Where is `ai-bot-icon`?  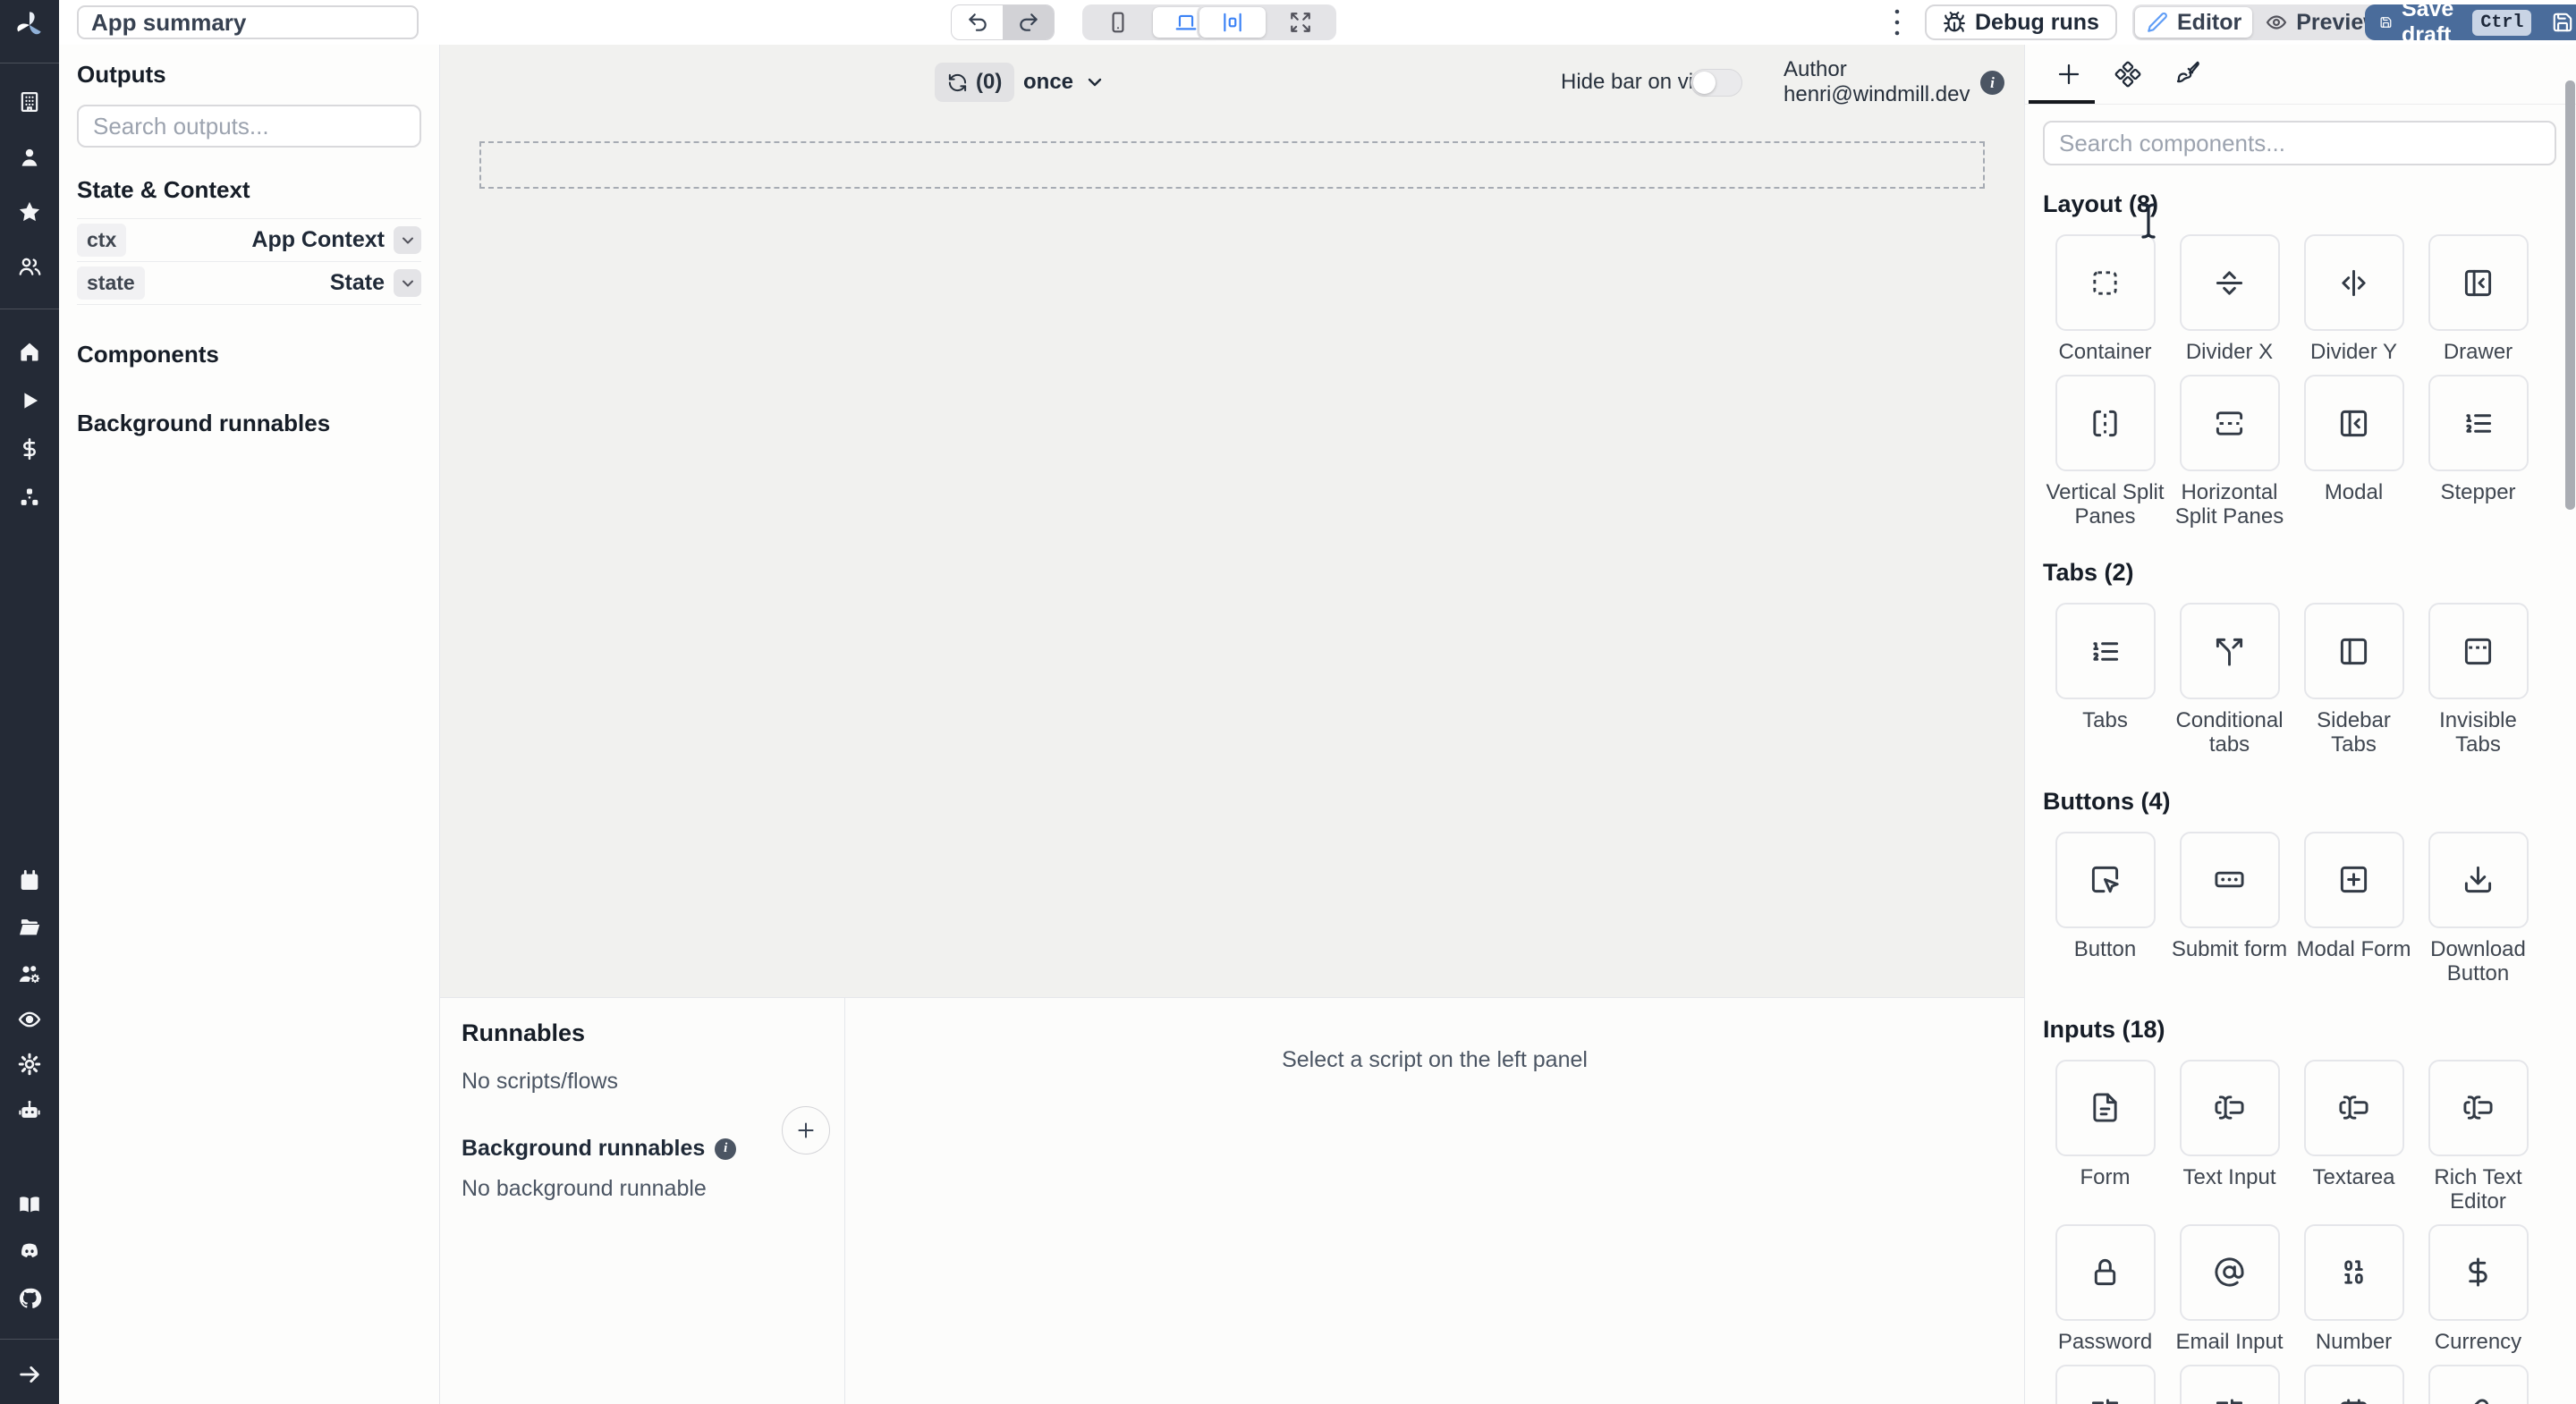 ai-bot-icon is located at coordinates (29, 1111).